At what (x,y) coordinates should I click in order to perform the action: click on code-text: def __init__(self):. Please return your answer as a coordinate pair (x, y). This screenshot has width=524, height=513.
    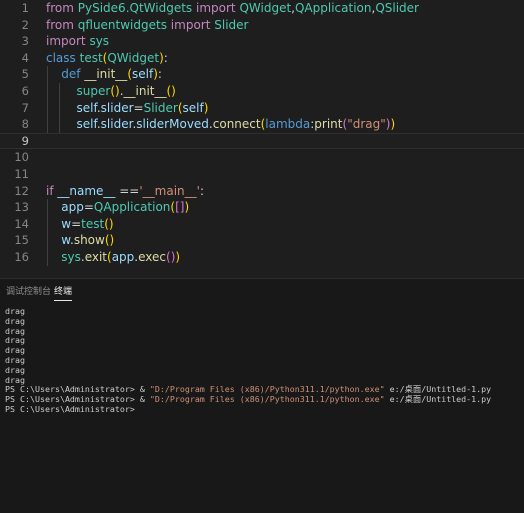
    Looking at the image, I should click on (104, 74).